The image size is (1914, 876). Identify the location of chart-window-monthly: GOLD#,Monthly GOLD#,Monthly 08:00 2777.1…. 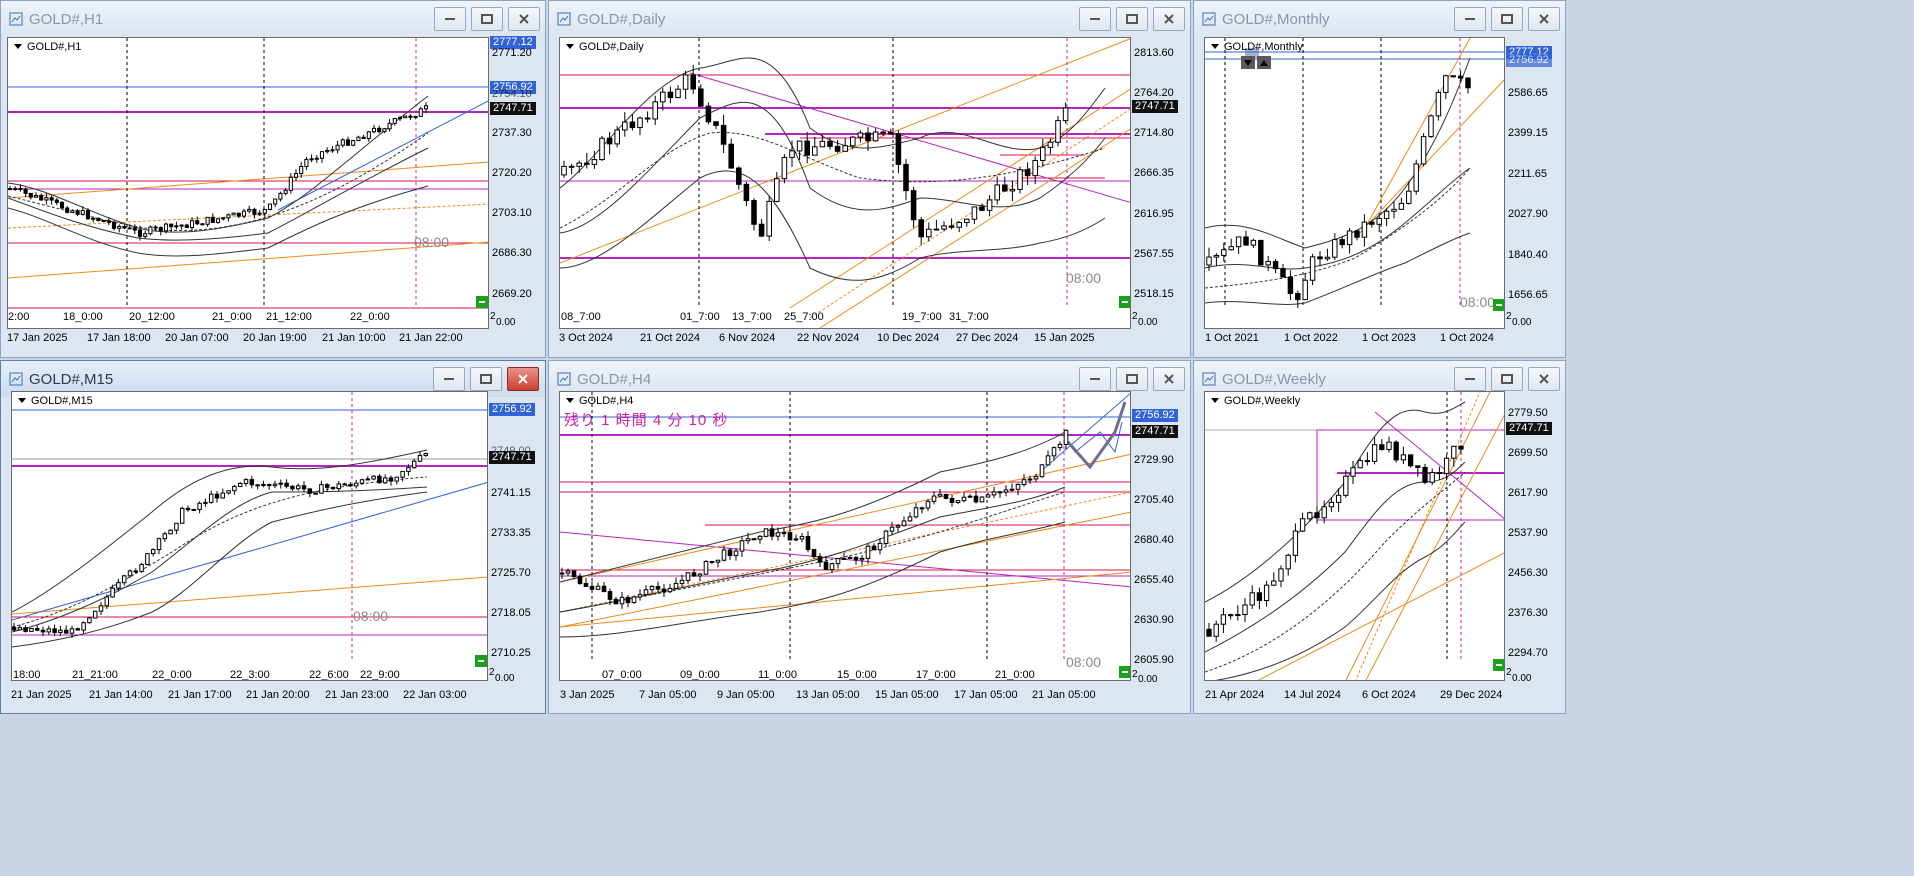
(1379, 179).